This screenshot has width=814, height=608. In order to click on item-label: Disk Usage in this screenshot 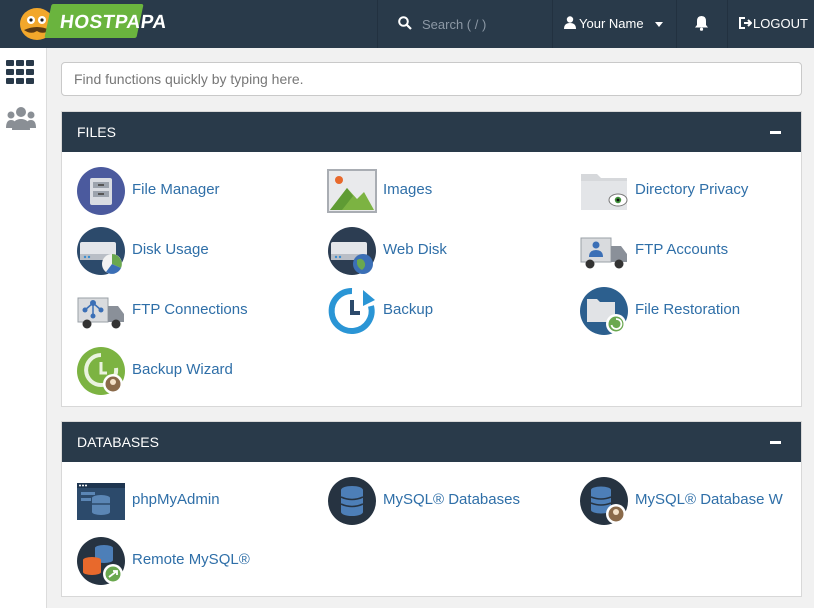, I will do `click(170, 249)`.